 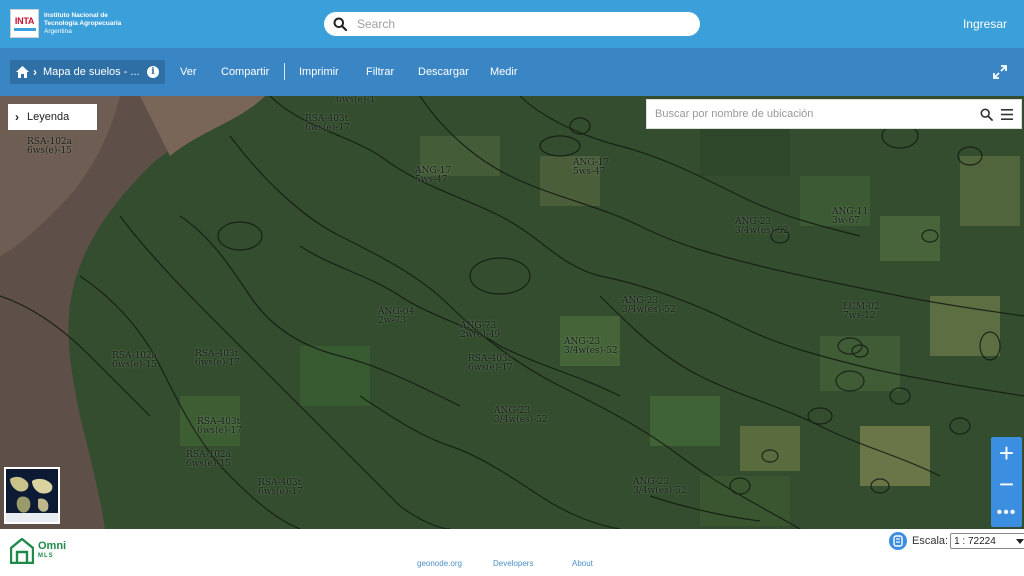 What do you see at coordinates (861, 311) in the screenshot?
I see `soil-unit-label: LCM-02 7ws-12` at bounding box center [861, 311].